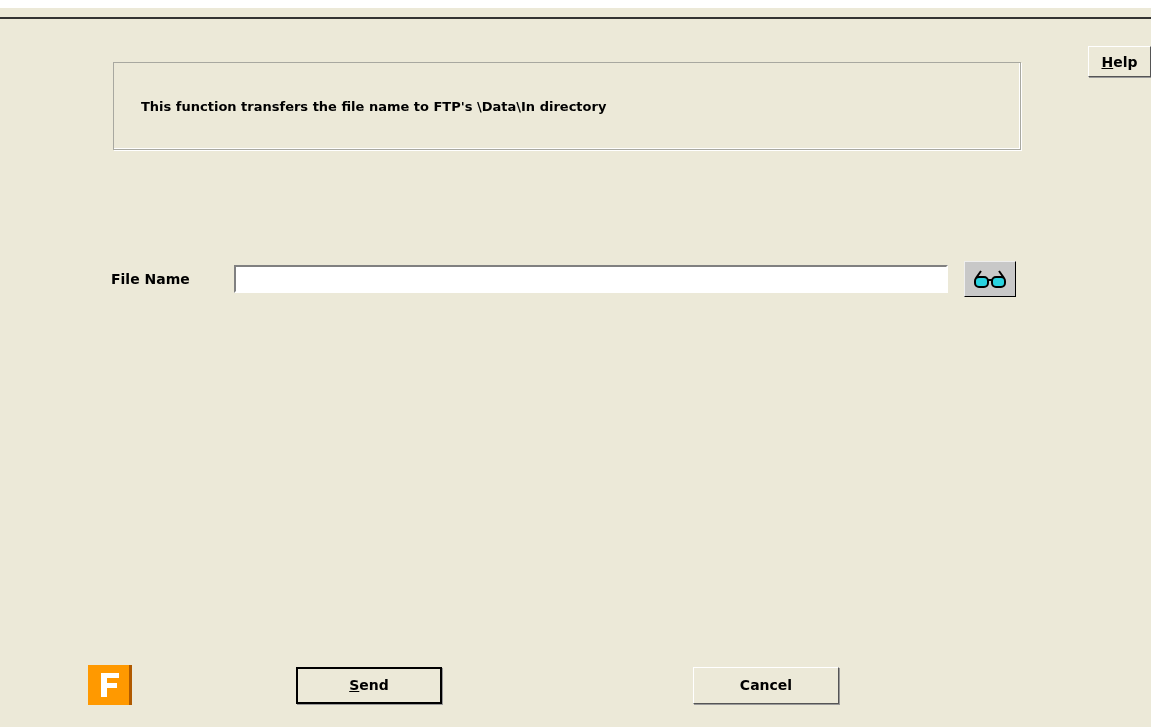 This screenshot has width=1151, height=727. Describe the element at coordinates (1119, 61) in the screenshot. I see `help-button: Help` at that location.